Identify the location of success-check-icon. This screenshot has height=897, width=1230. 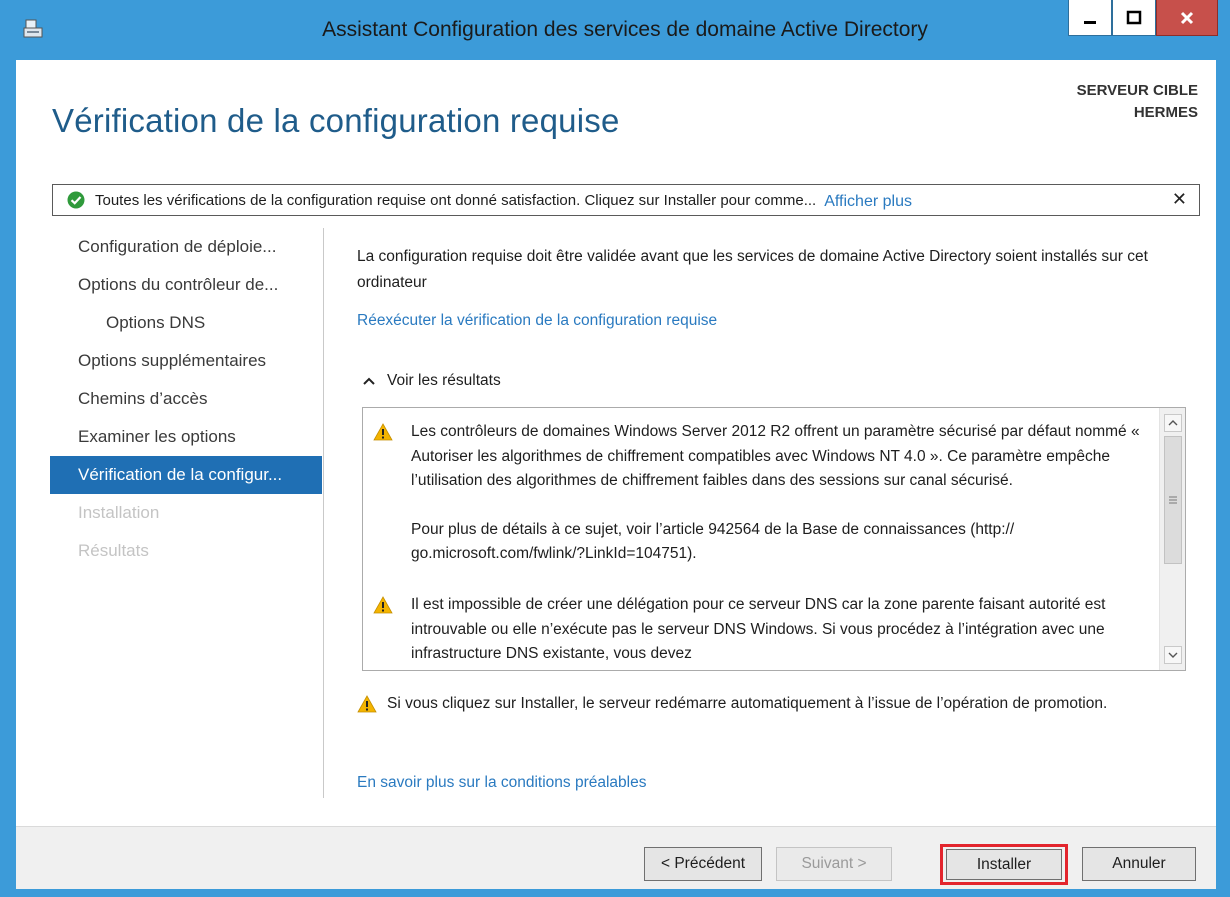
(76, 200).